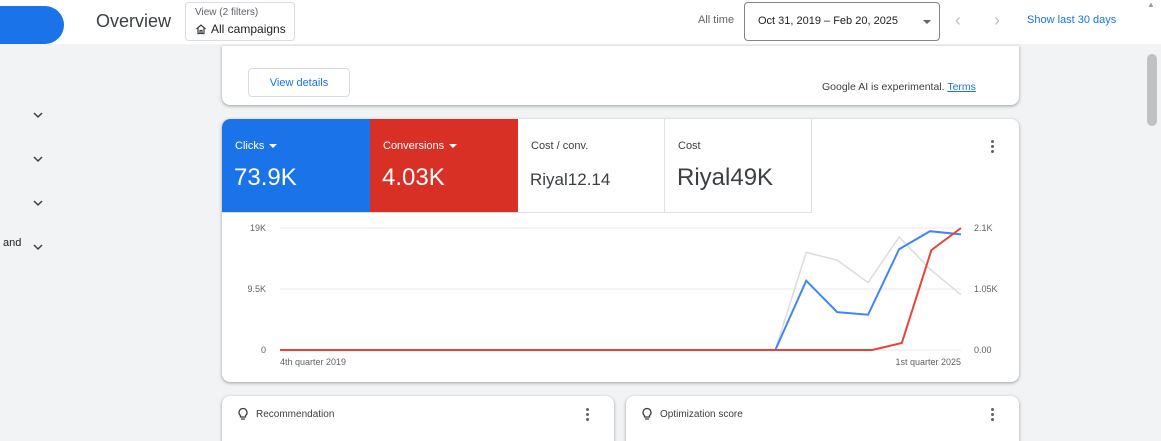  I want to click on chevron-left-icon: ‹, so click(958, 20).